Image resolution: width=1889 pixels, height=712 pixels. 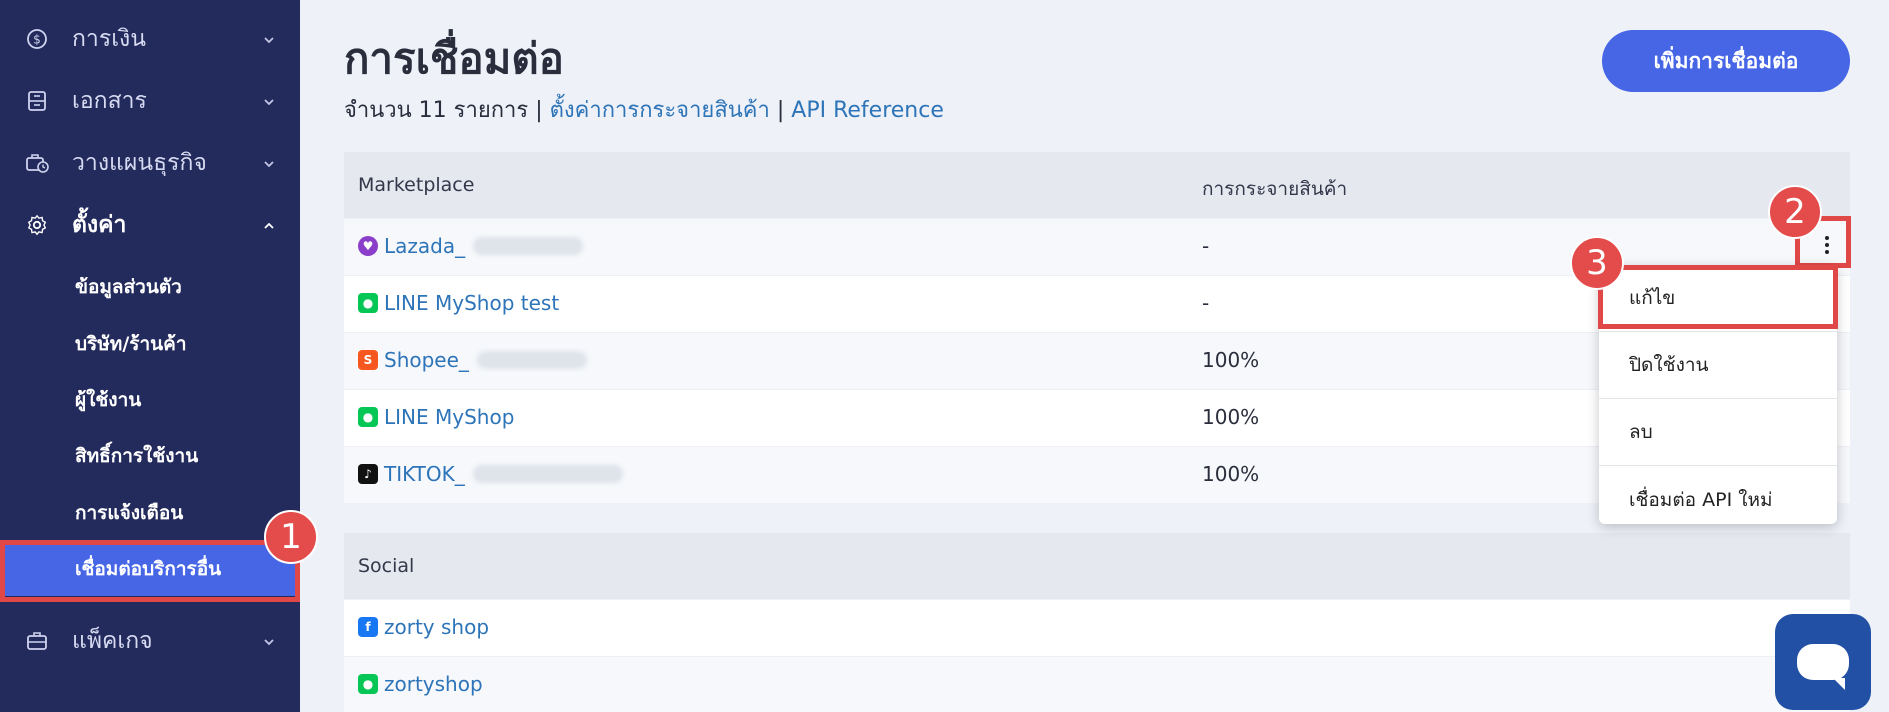 What do you see at coordinates (1827, 245) in the screenshot?
I see `vertical-dots-icon` at bounding box center [1827, 245].